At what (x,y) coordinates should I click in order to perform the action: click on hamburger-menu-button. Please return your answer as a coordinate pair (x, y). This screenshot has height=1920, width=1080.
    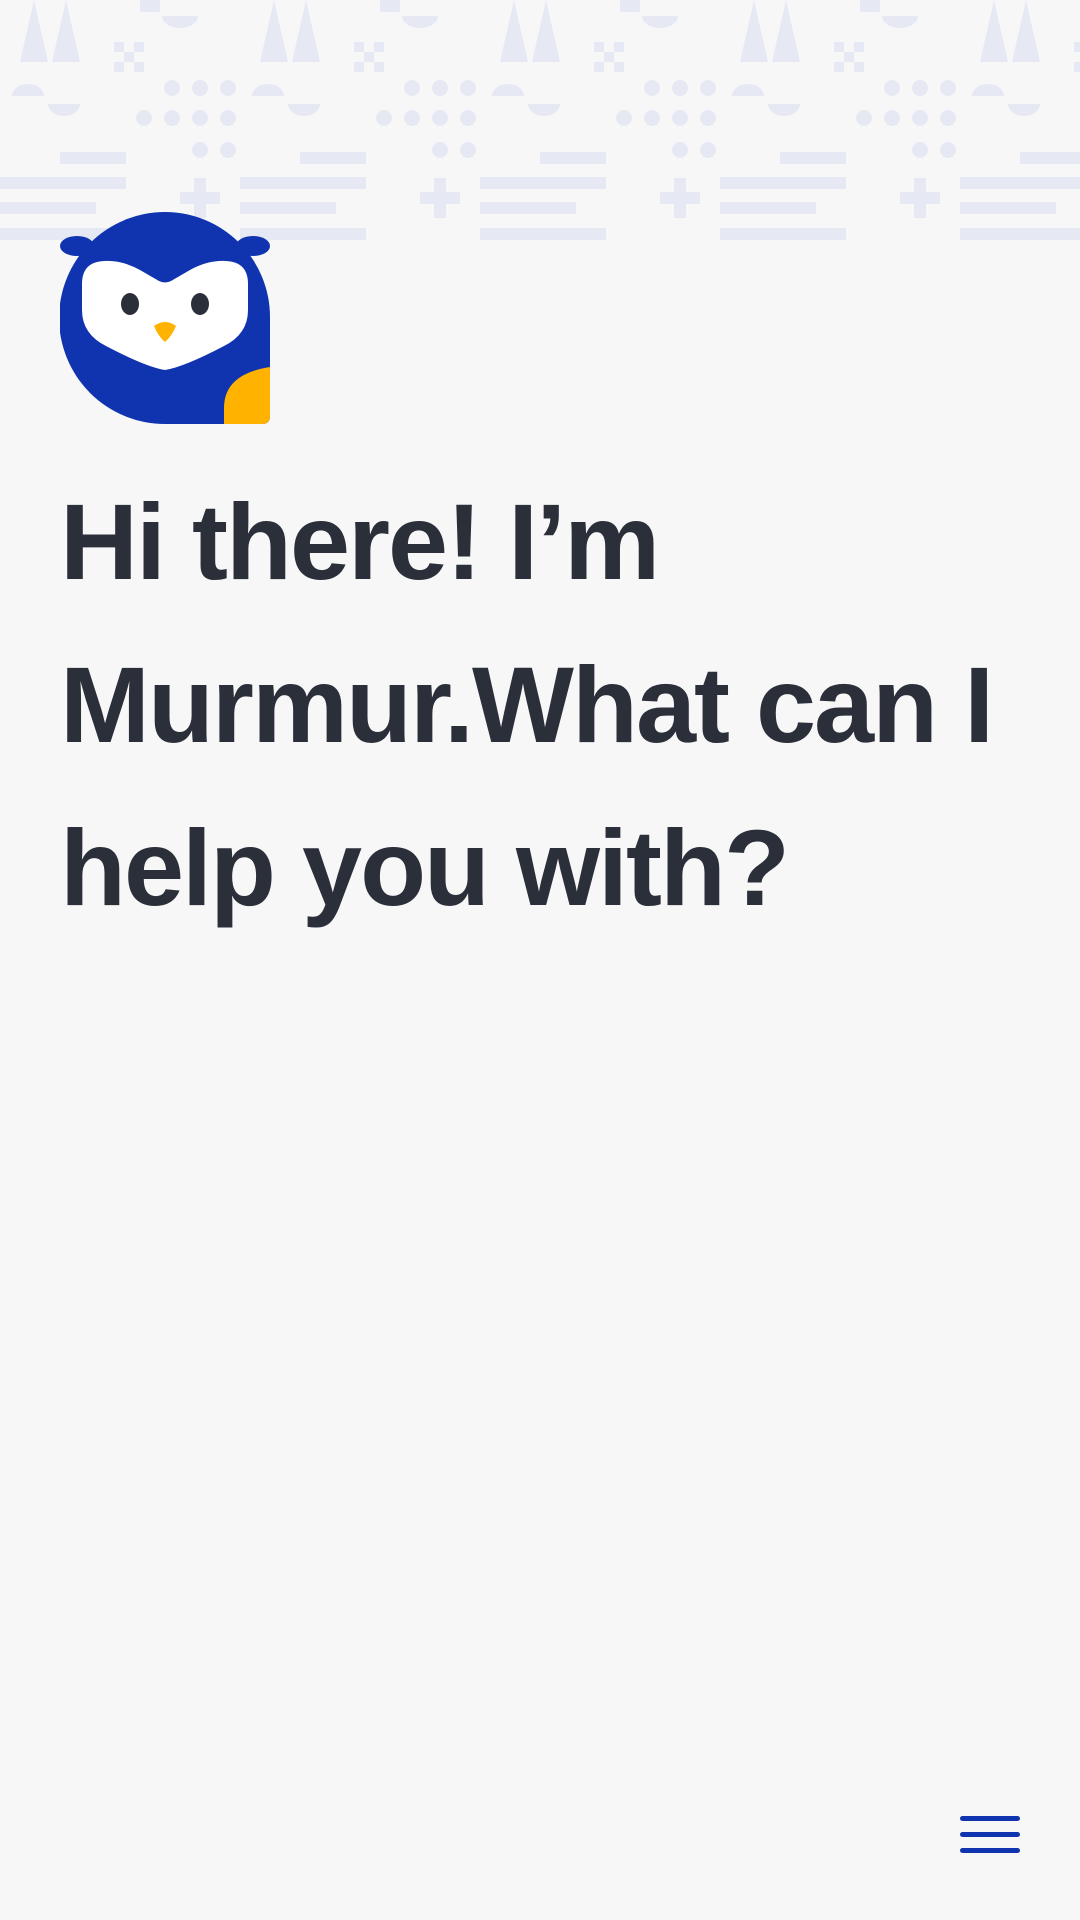
    Looking at the image, I should click on (990, 1835).